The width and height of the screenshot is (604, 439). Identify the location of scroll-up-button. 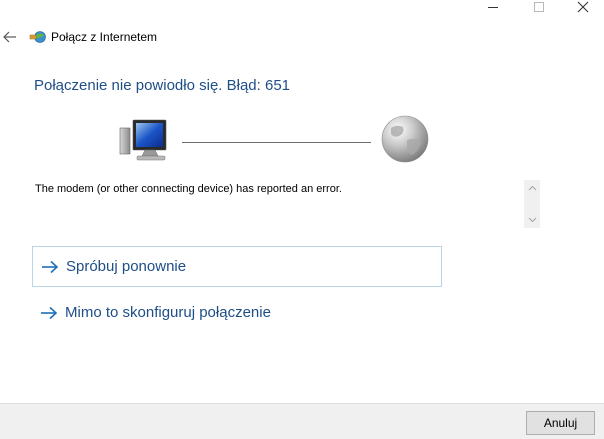
(532, 188).